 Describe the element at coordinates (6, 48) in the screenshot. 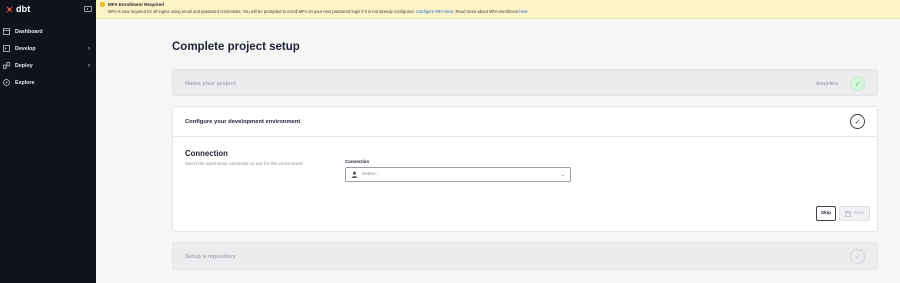

I see `develop-icon` at that location.